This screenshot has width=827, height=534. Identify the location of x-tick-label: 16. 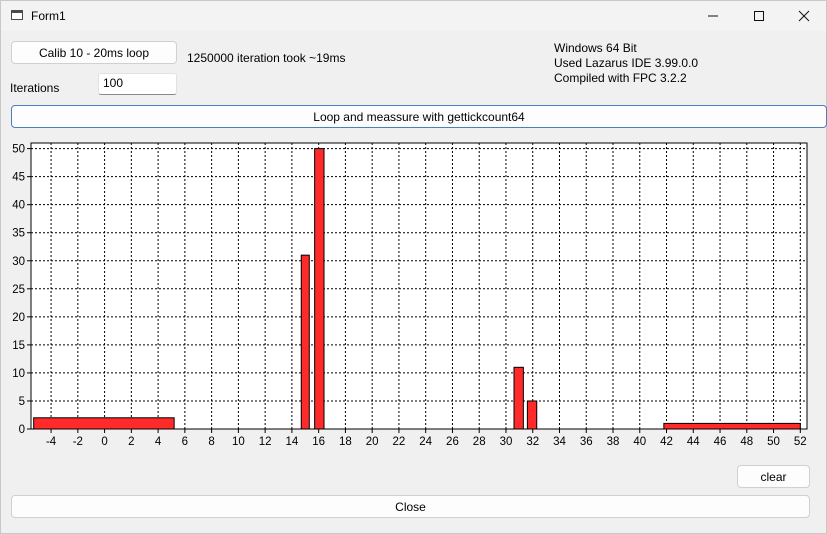
(318, 442).